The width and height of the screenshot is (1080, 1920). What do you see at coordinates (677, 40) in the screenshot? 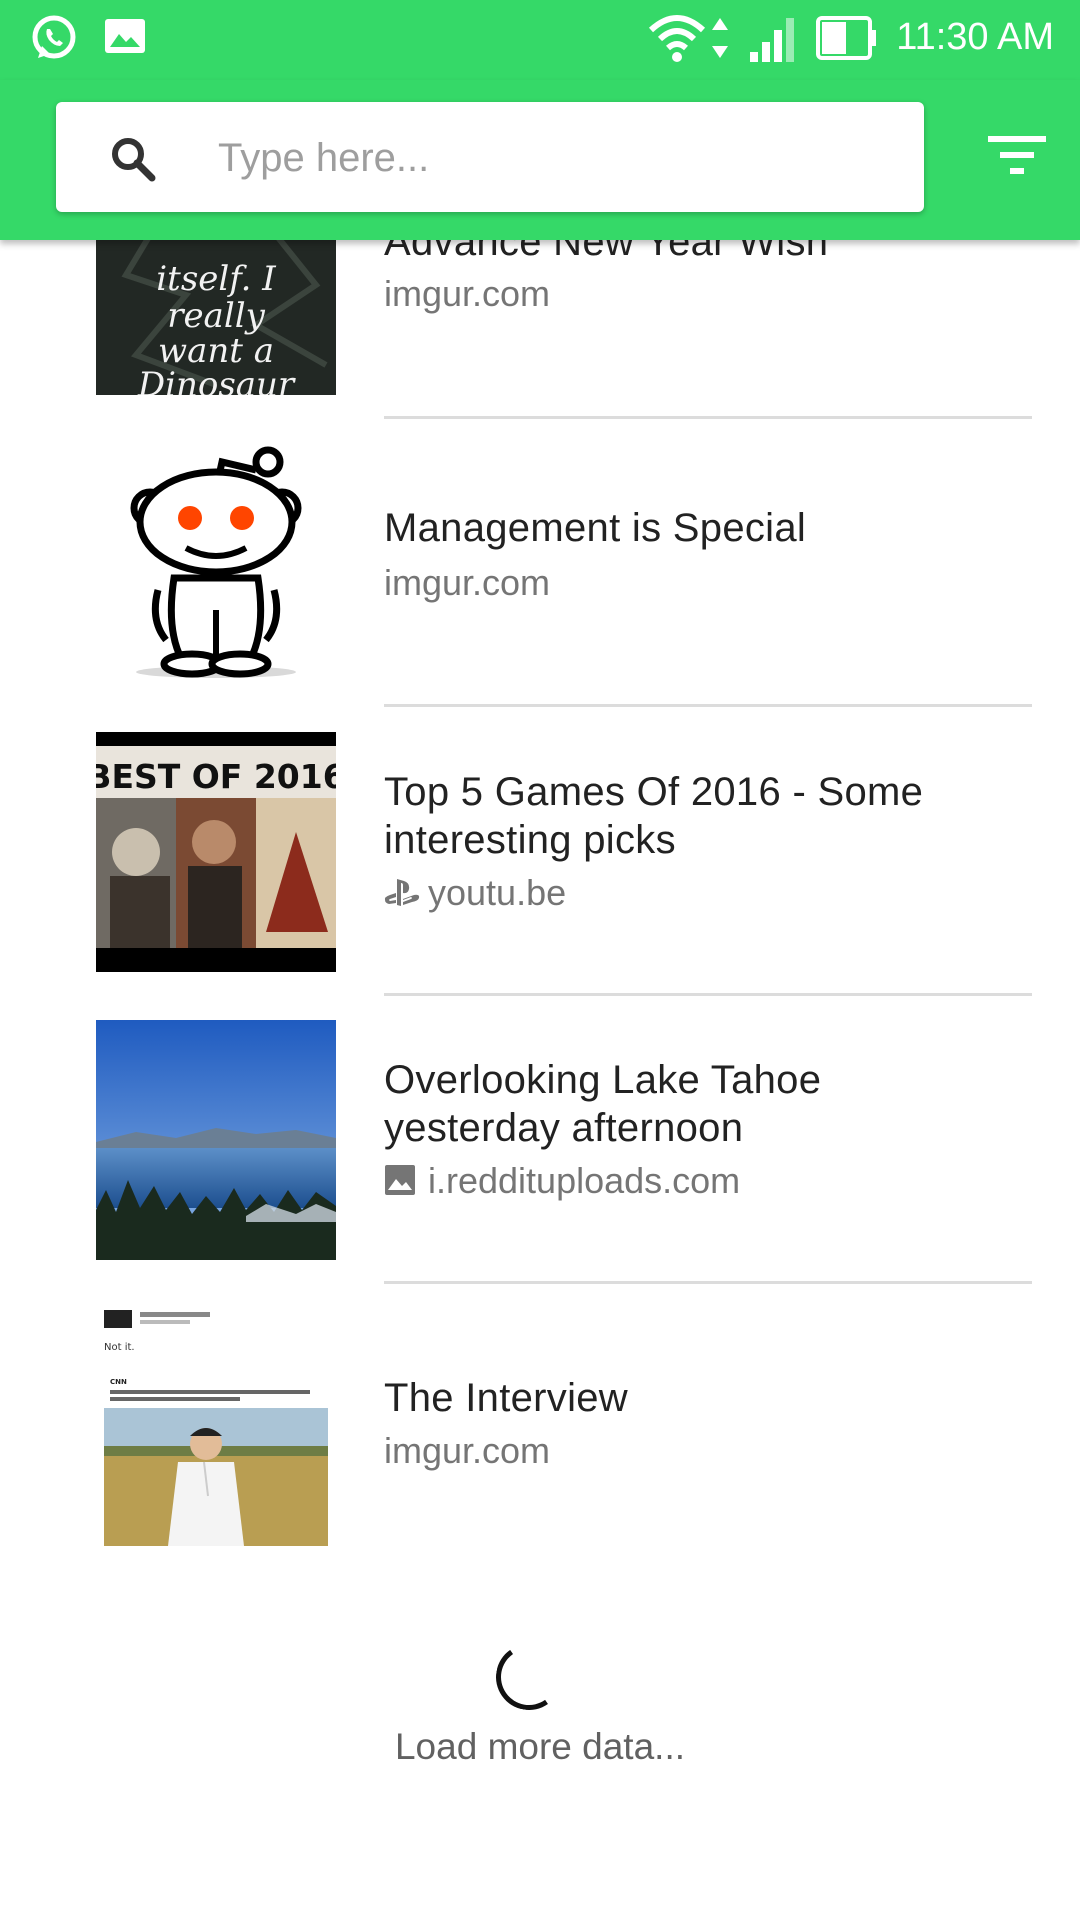
I see `wifi-icon` at bounding box center [677, 40].